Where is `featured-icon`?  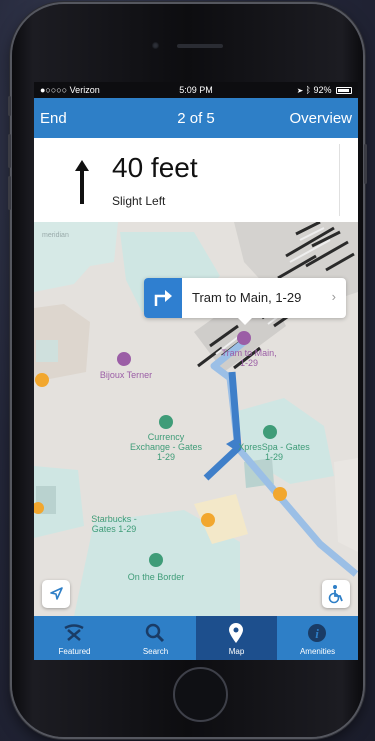
featured-icon is located at coordinates (74, 632).